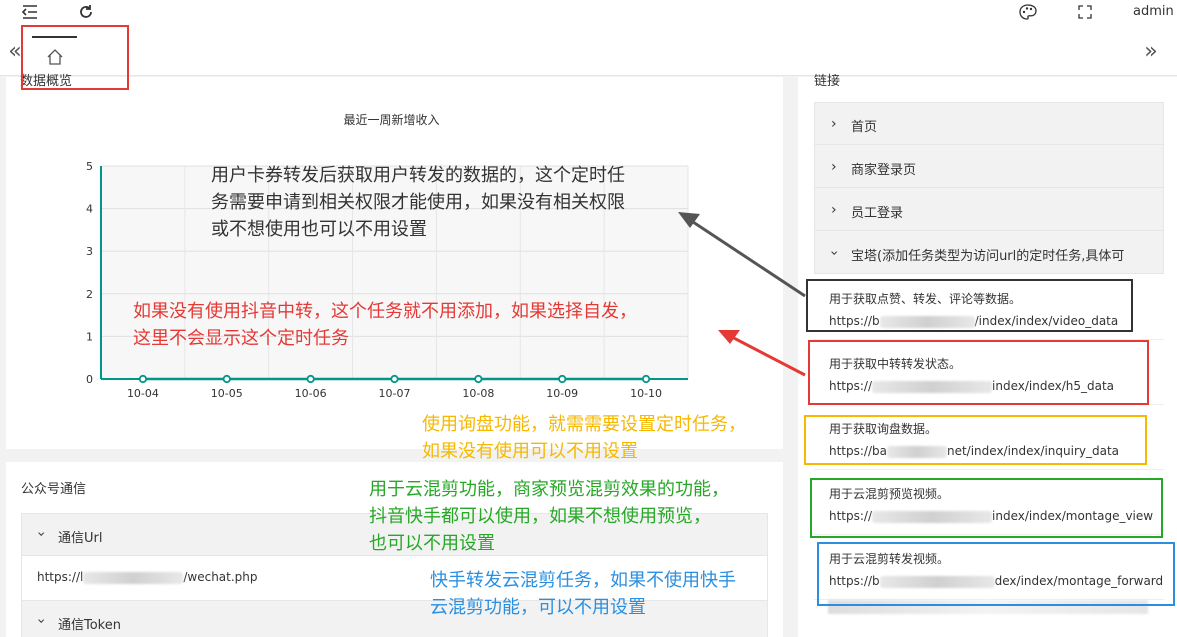 The image size is (1177, 637). I want to click on link-item-home: › 首页, so click(989, 124).